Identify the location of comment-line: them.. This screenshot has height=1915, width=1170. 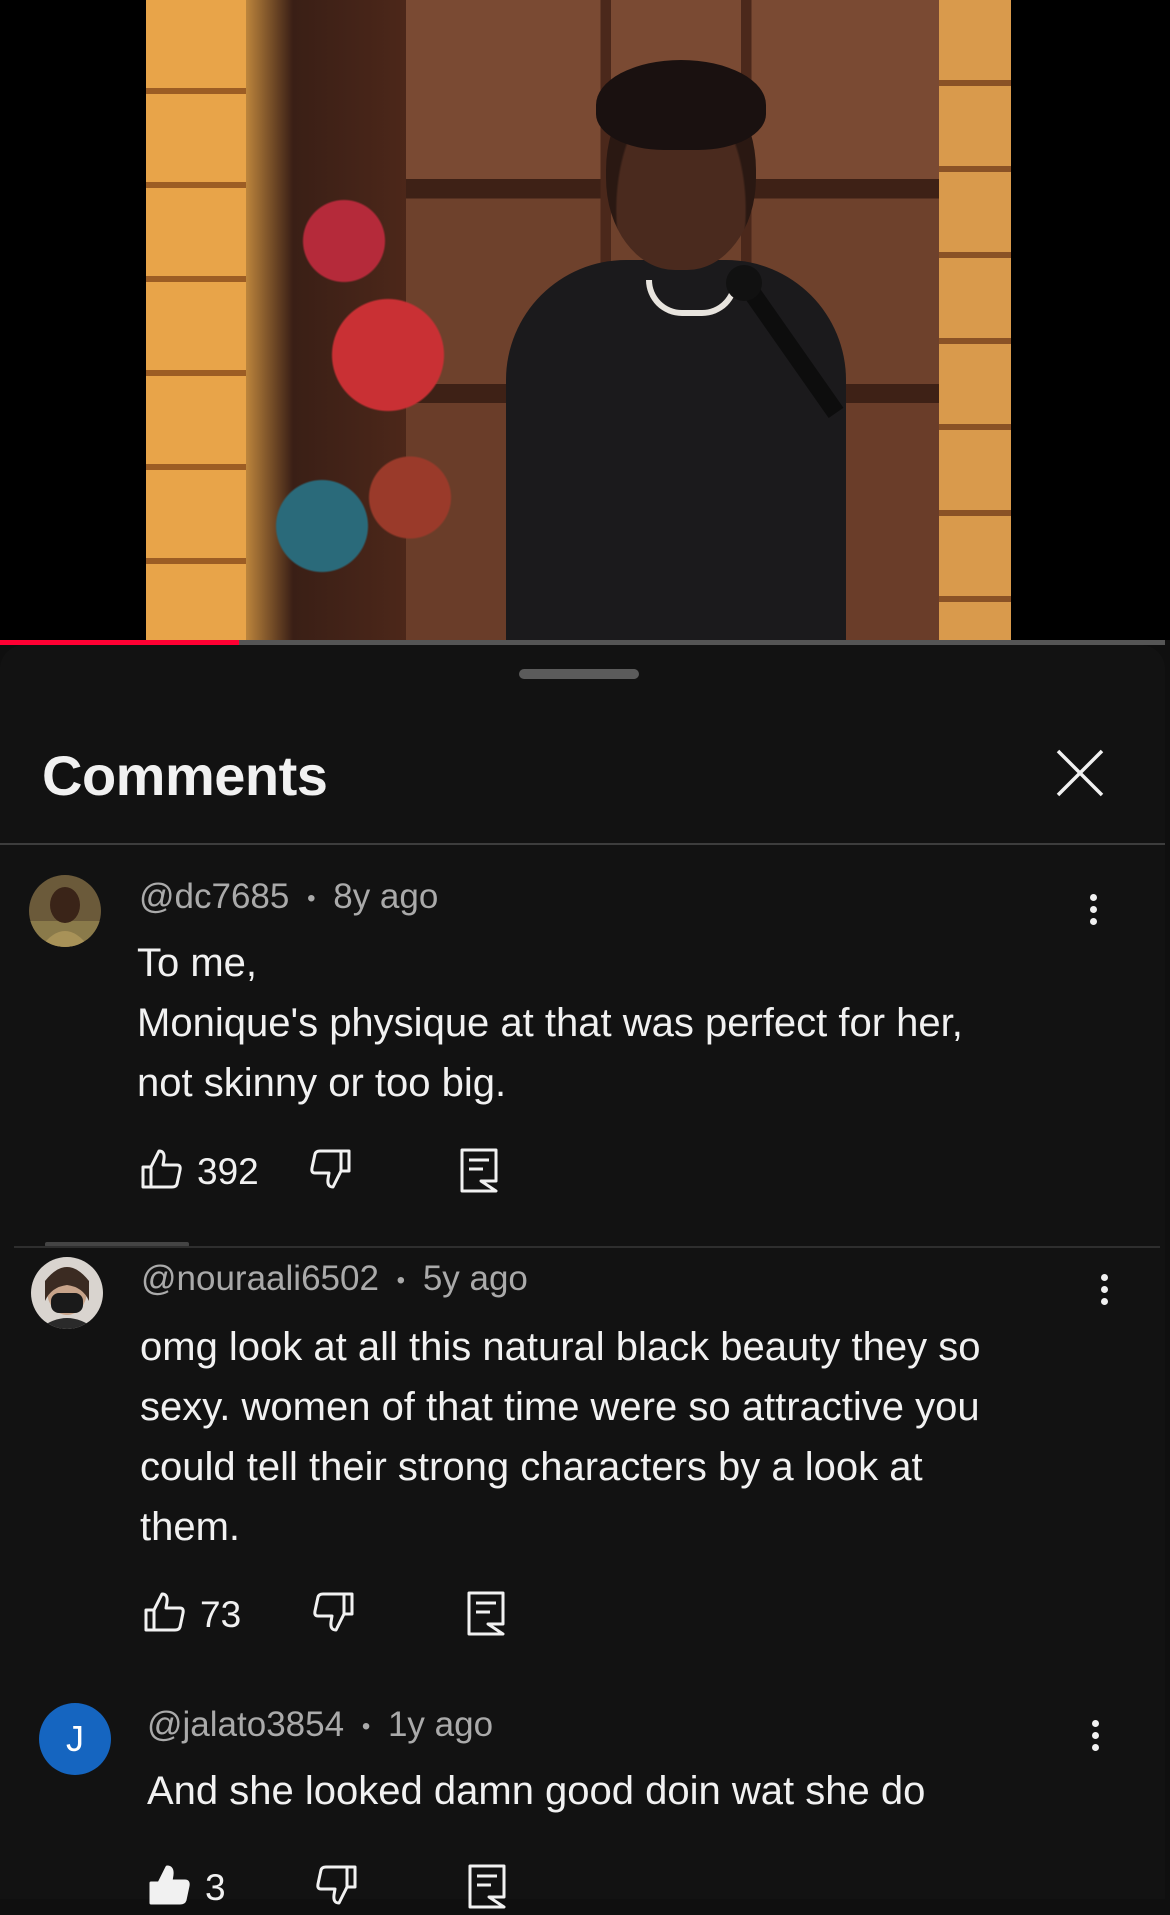
(190, 1527).